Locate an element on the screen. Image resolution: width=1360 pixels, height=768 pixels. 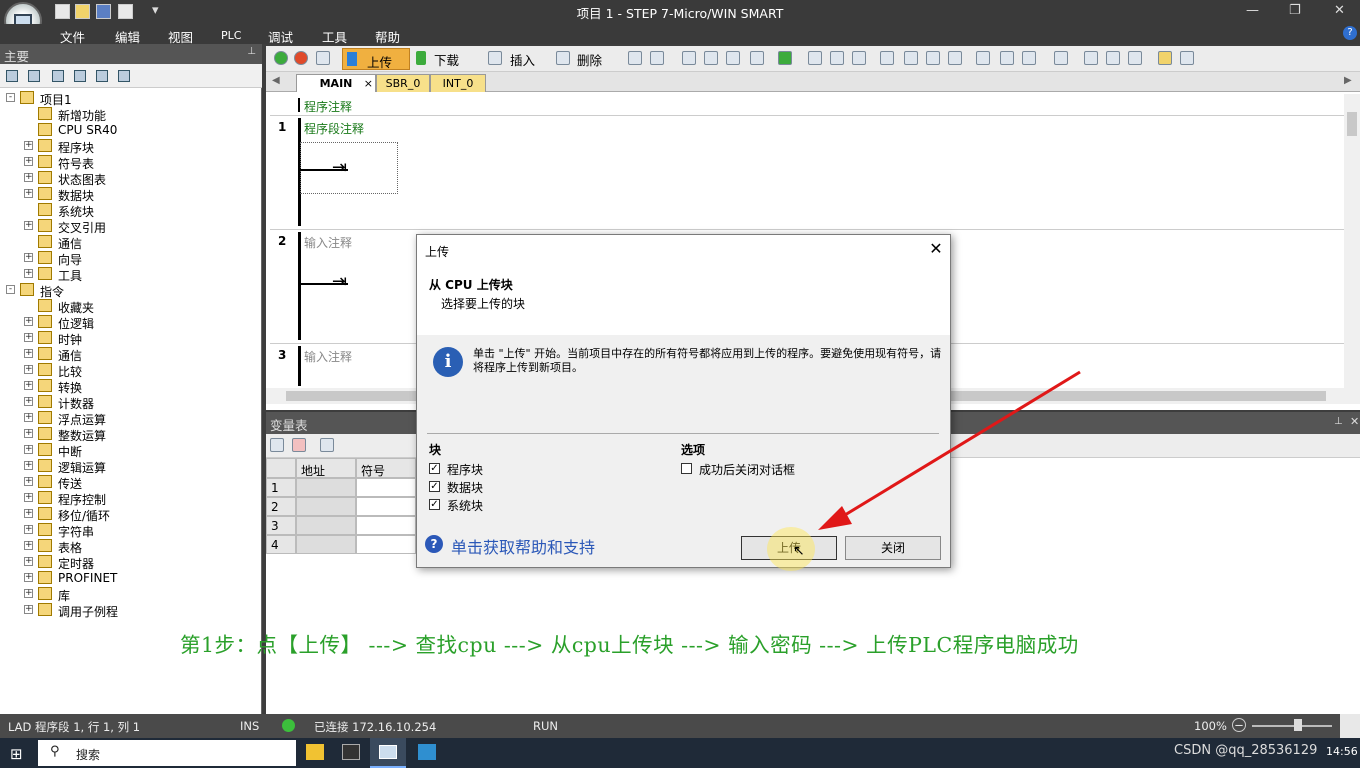
print-icon is located at coordinates (125, 11).